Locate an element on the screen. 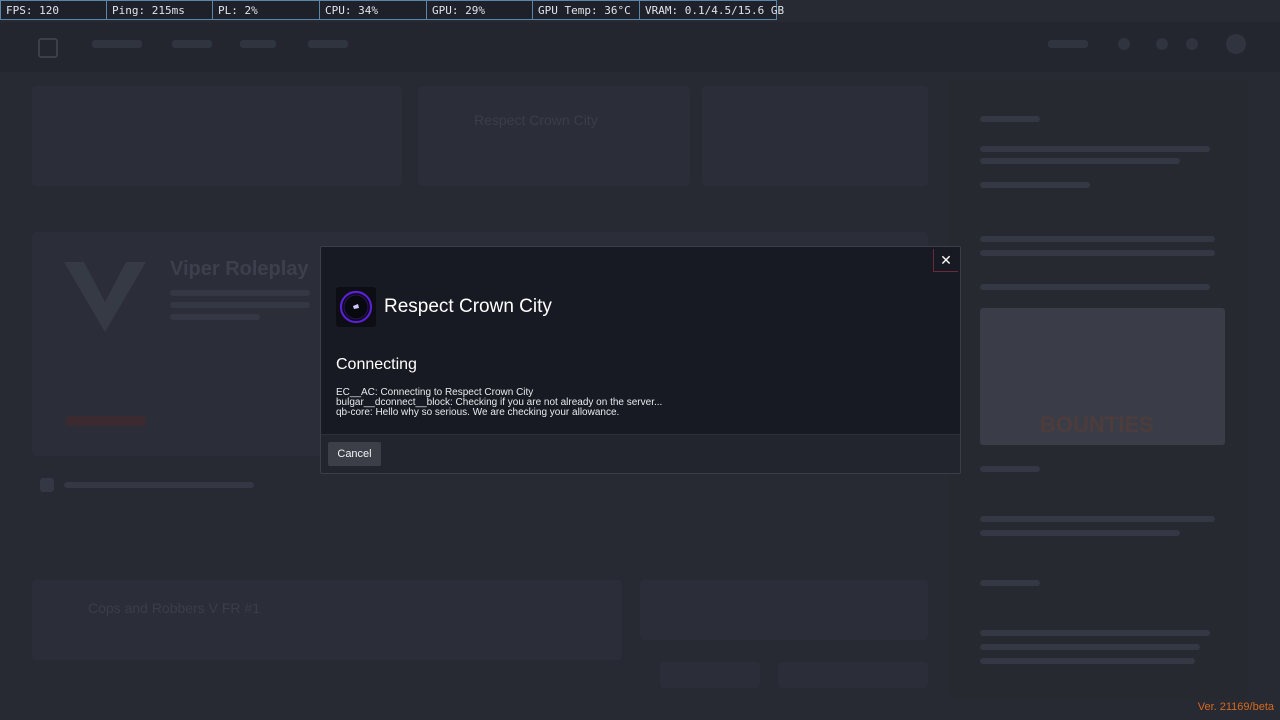  bg-server-logo-icon is located at coordinates (105, 297).